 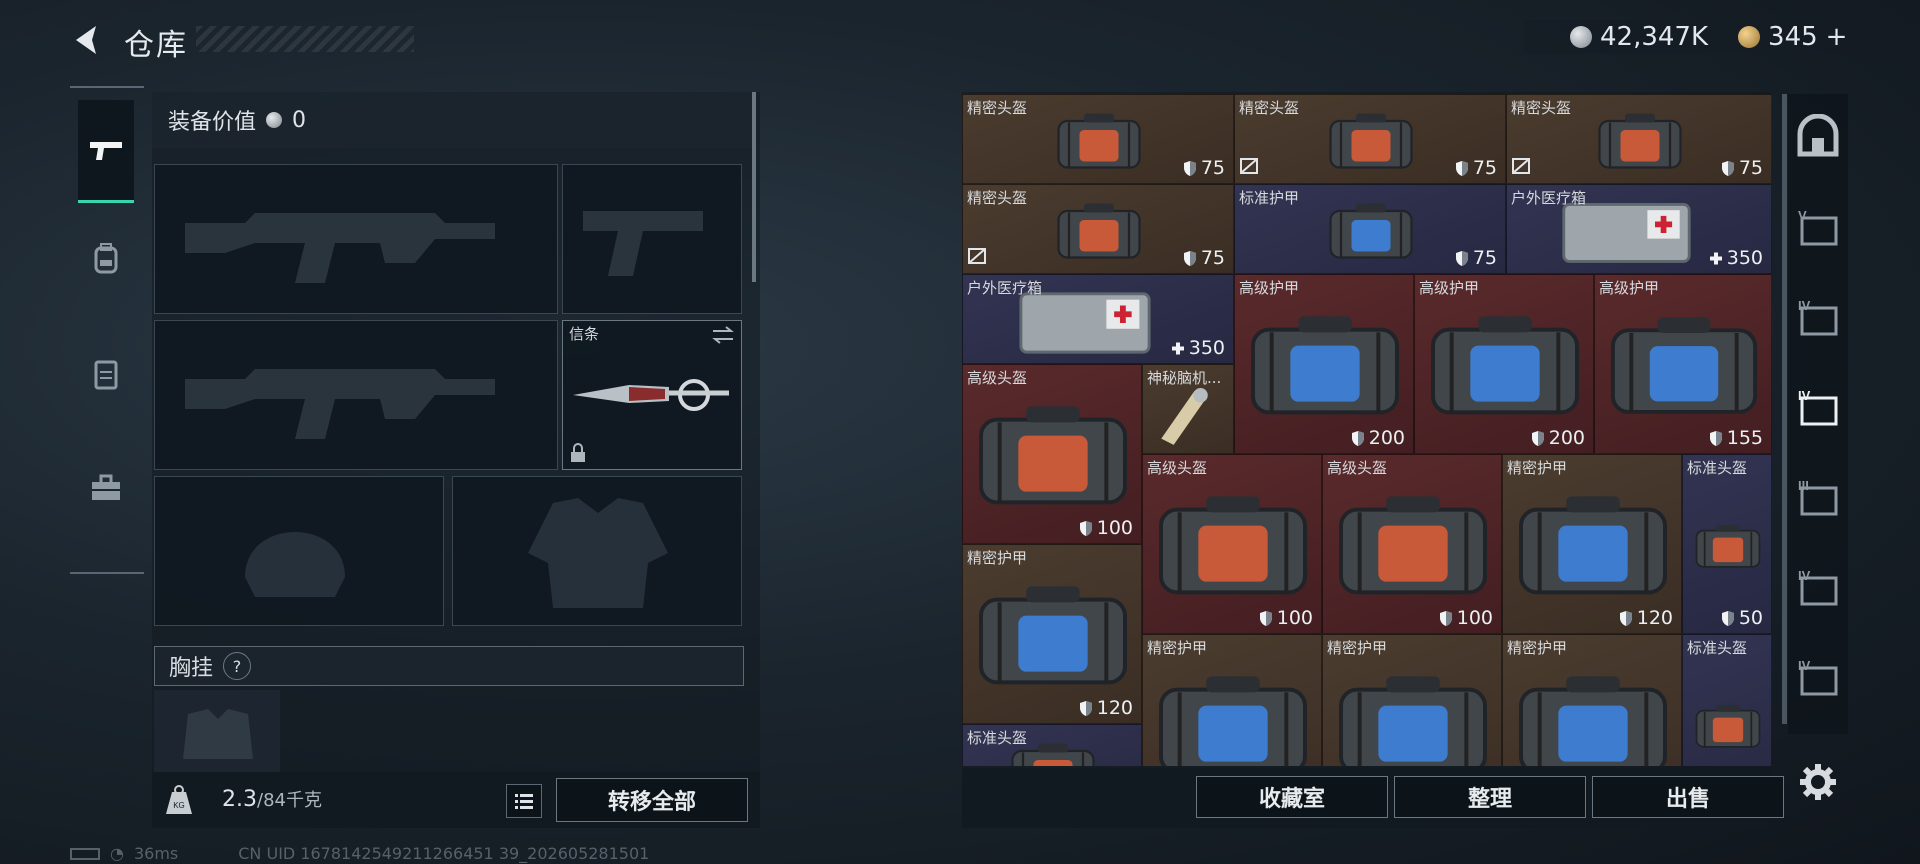 I want to click on container-tabs: V IV IV III IV IV, so click(x=1818, y=414).